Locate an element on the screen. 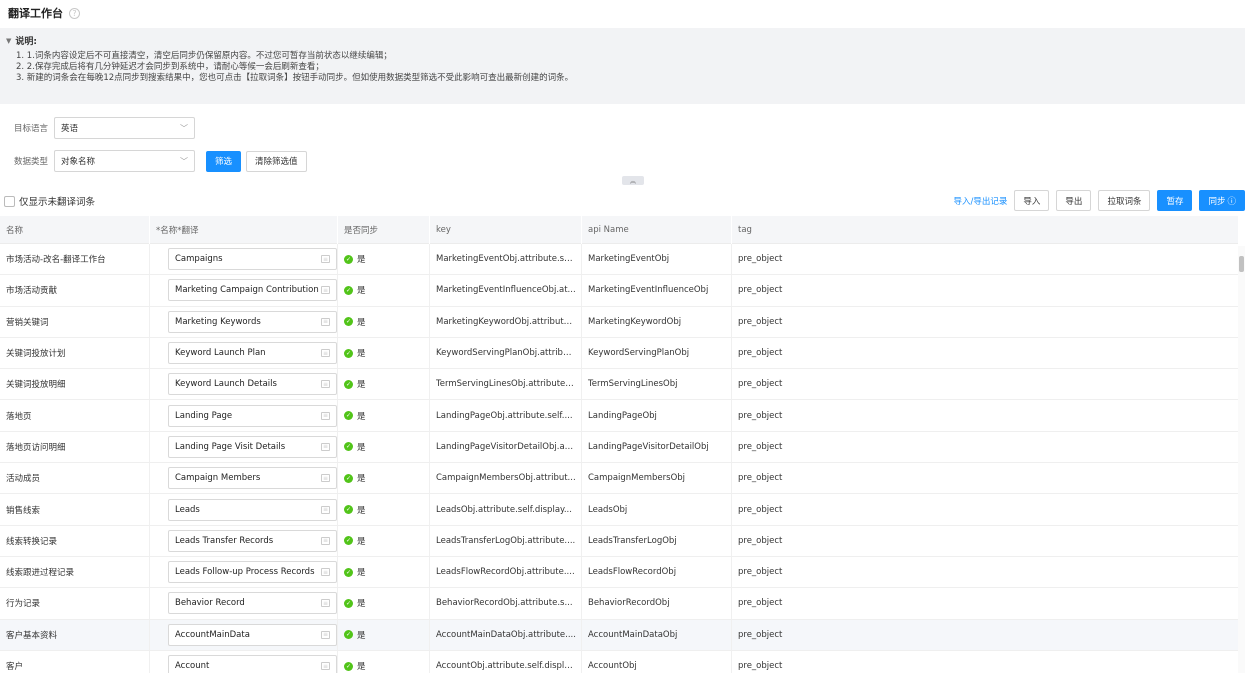 This screenshot has height=673, width=1245. cell-translation: Leads ≡ is located at coordinates (244, 509).